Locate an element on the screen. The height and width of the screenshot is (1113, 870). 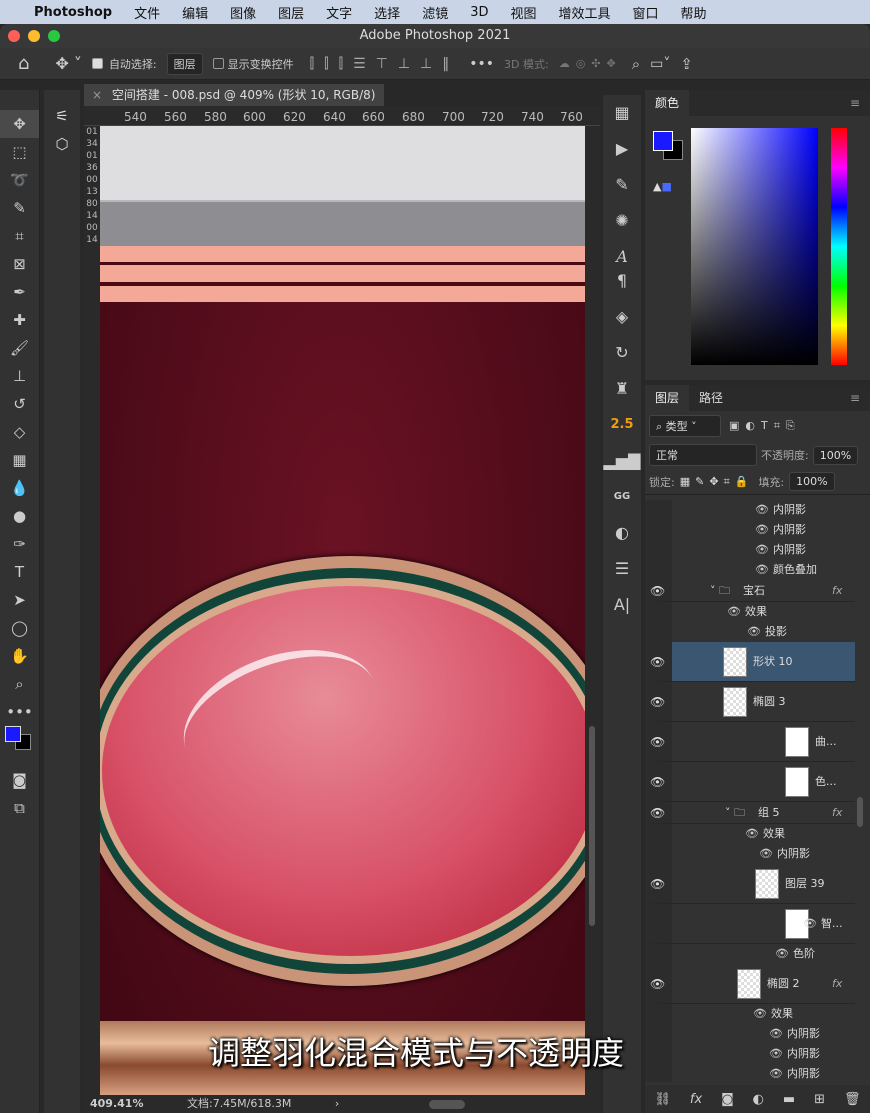
maximize-button is located at coordinates (54, 36).